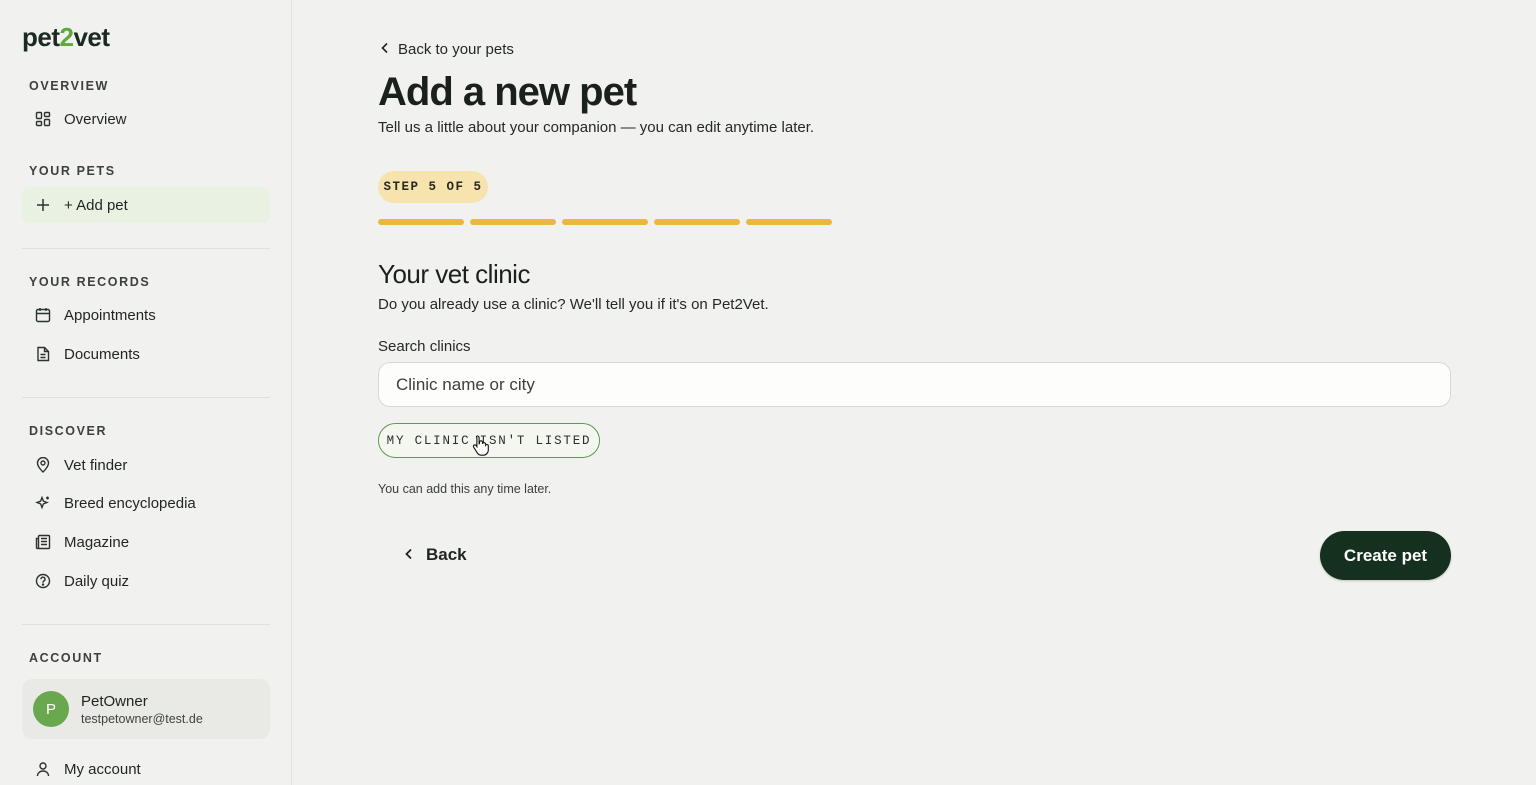  What do you see at coordinates (43, 503) in the screenshot?
I see `sparkle-icon` at bounding box center [43, 503].